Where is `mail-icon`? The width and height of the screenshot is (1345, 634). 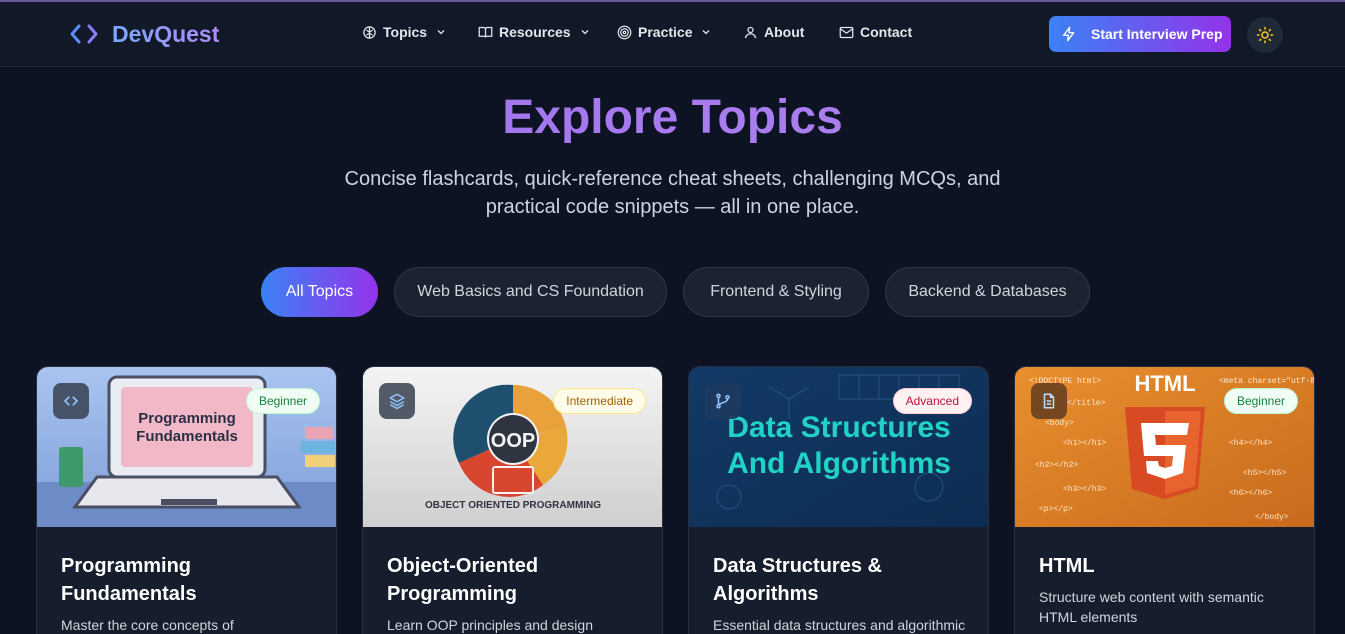
mail-icon is located at coordinates (846, 32).